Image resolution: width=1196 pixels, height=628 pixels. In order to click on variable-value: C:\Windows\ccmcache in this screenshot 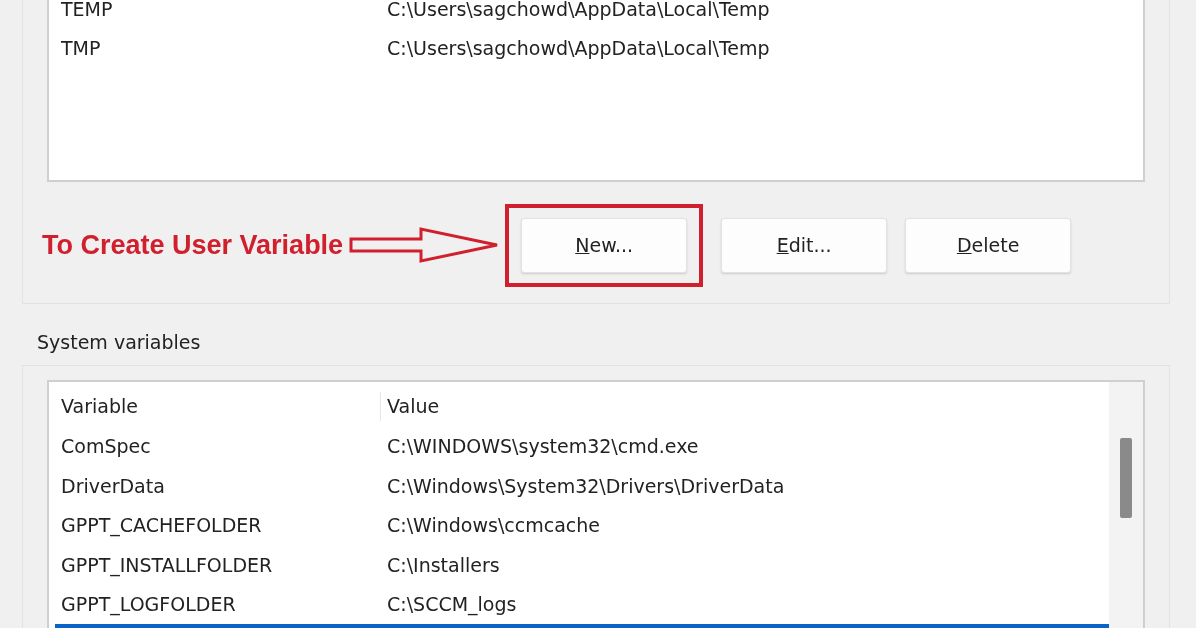, I will do `click(493, 525)`.